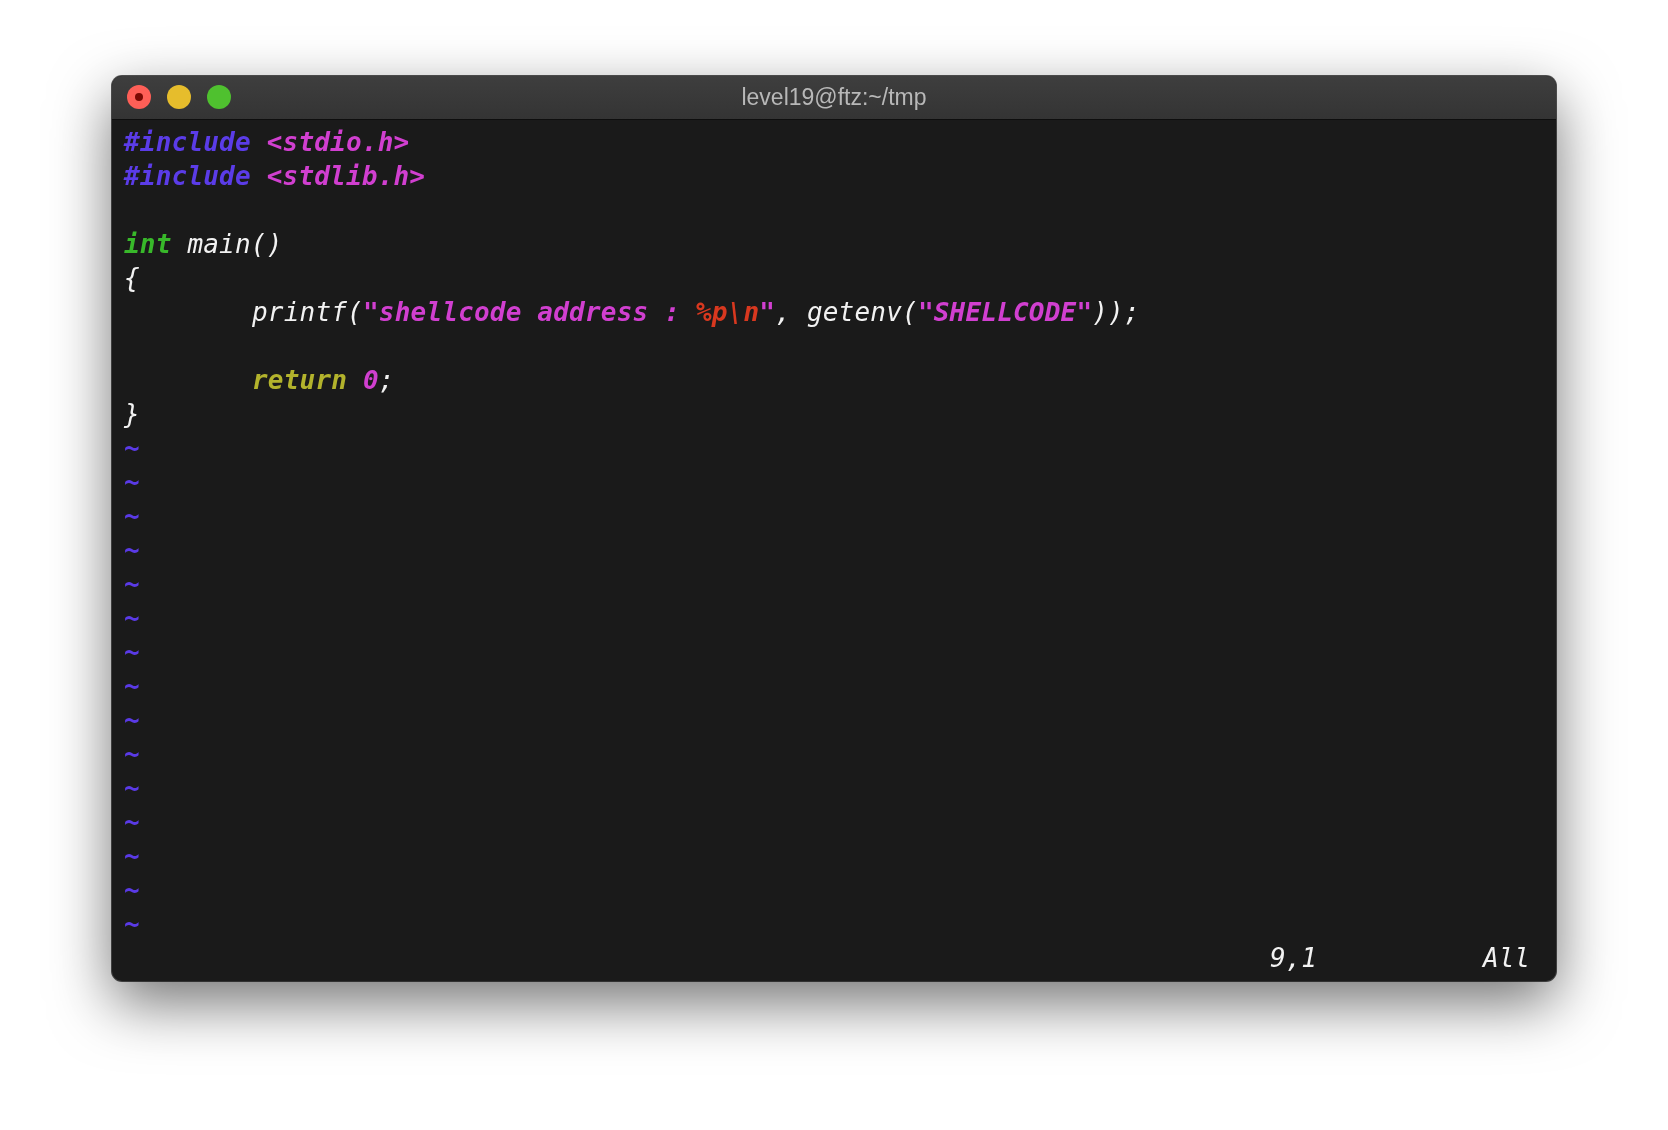  Describe the element at coordinates (267, 142) in the screenshot. I see `code-line: #include <stdio.h>` at that location.